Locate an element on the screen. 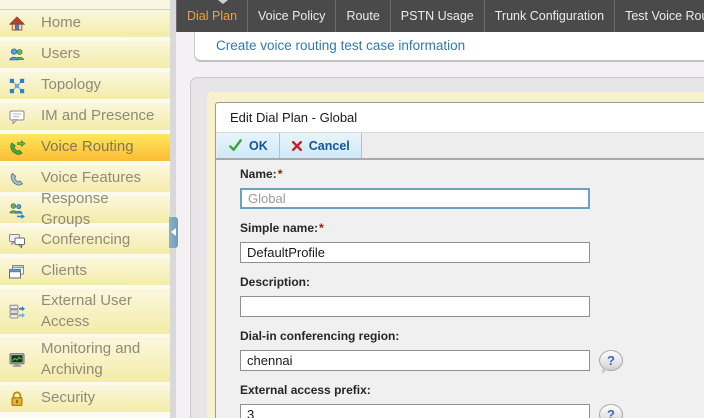 Image resolution: width=704 pixels, height=418 pixels. tab-trunk-configuration: Trunk Configuration is located at coordinates (548, 16).